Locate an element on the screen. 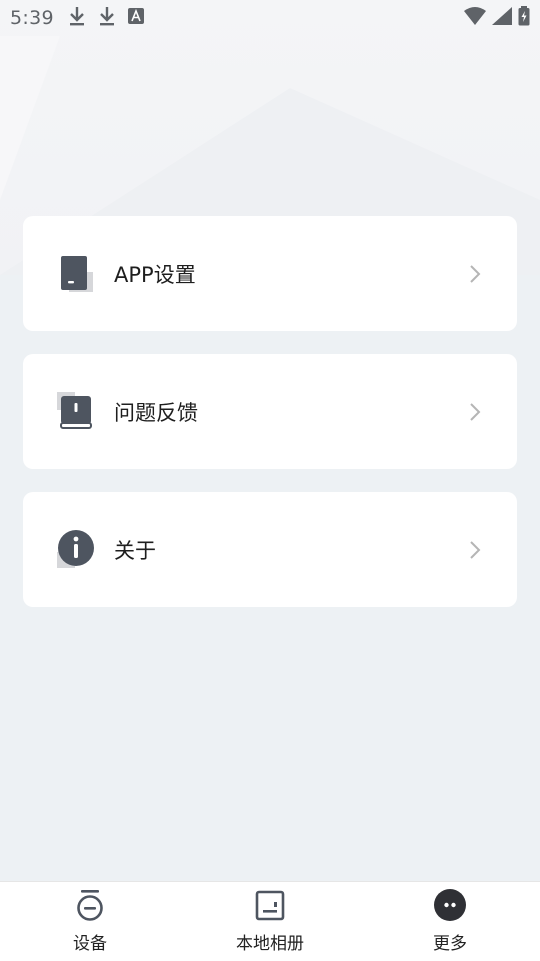  font-a-icon is located at coordinates (135, 18).